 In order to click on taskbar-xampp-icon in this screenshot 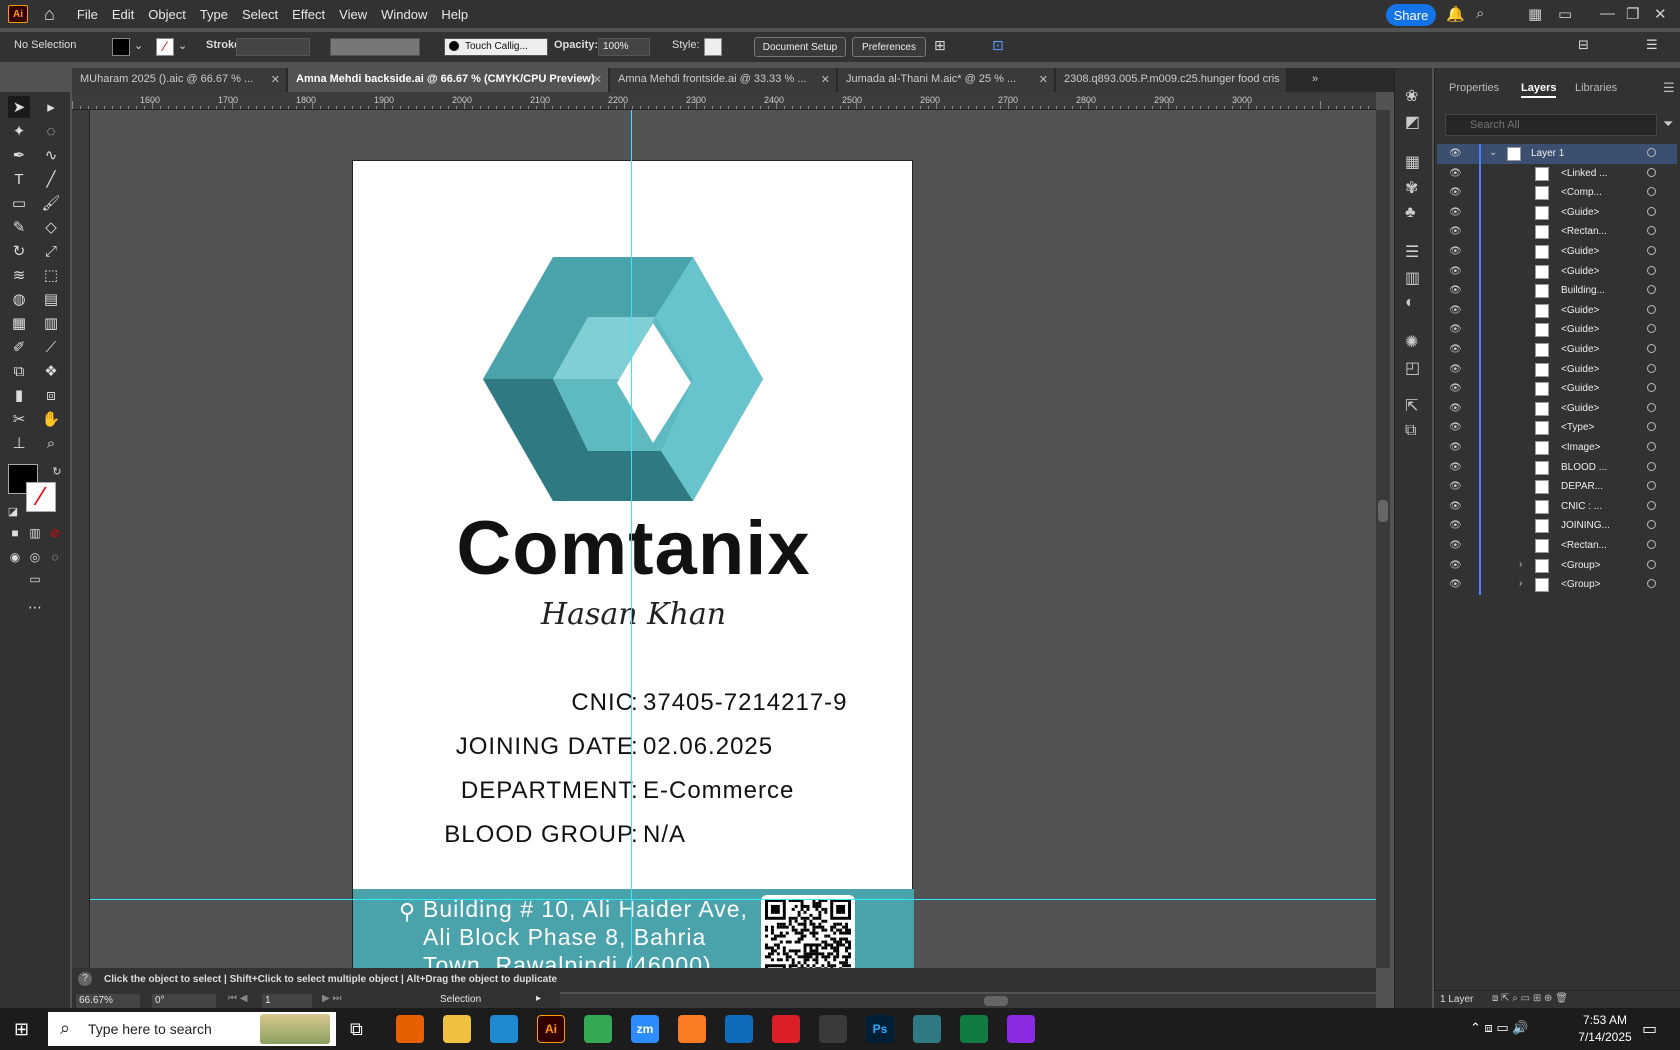, I will do `click(692, 1029)`.